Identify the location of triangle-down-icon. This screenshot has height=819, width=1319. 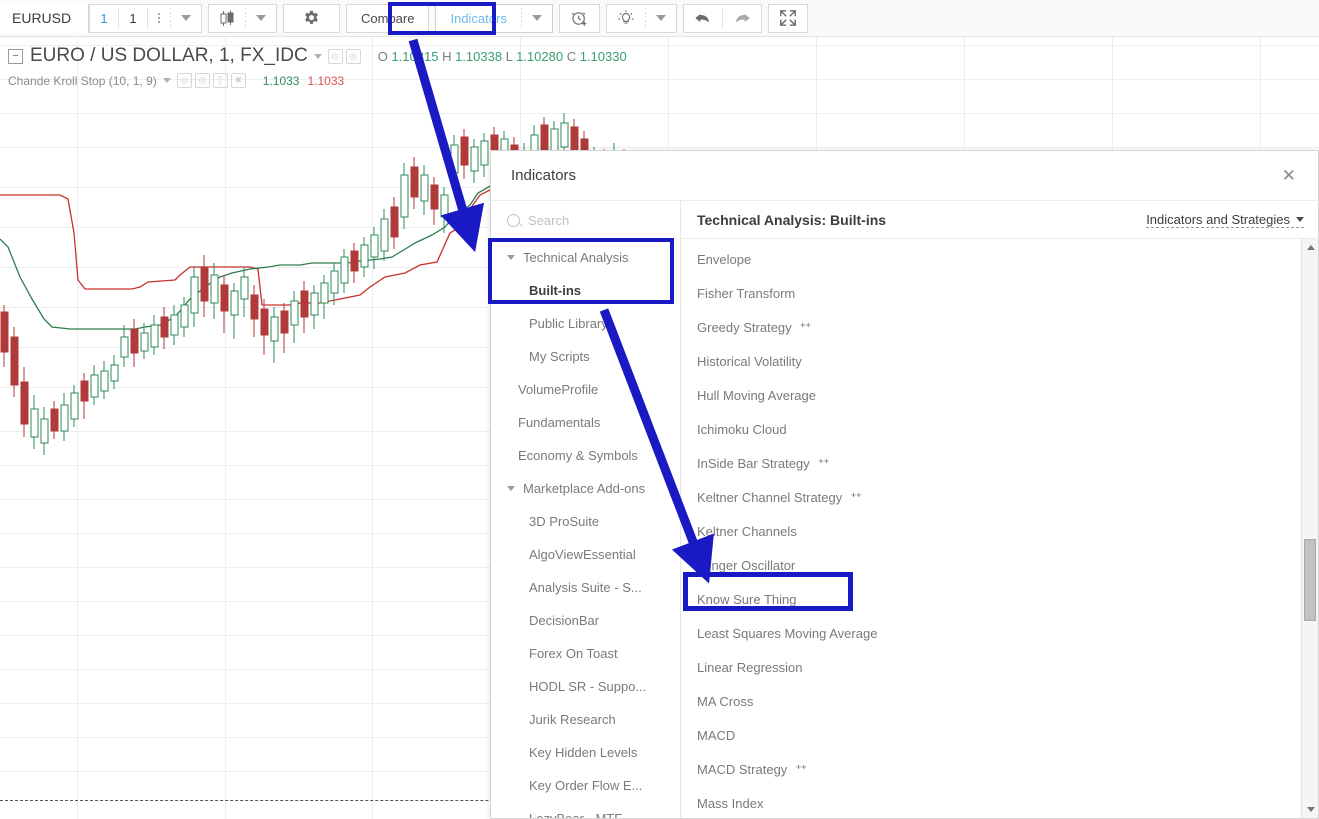
(511, 488).